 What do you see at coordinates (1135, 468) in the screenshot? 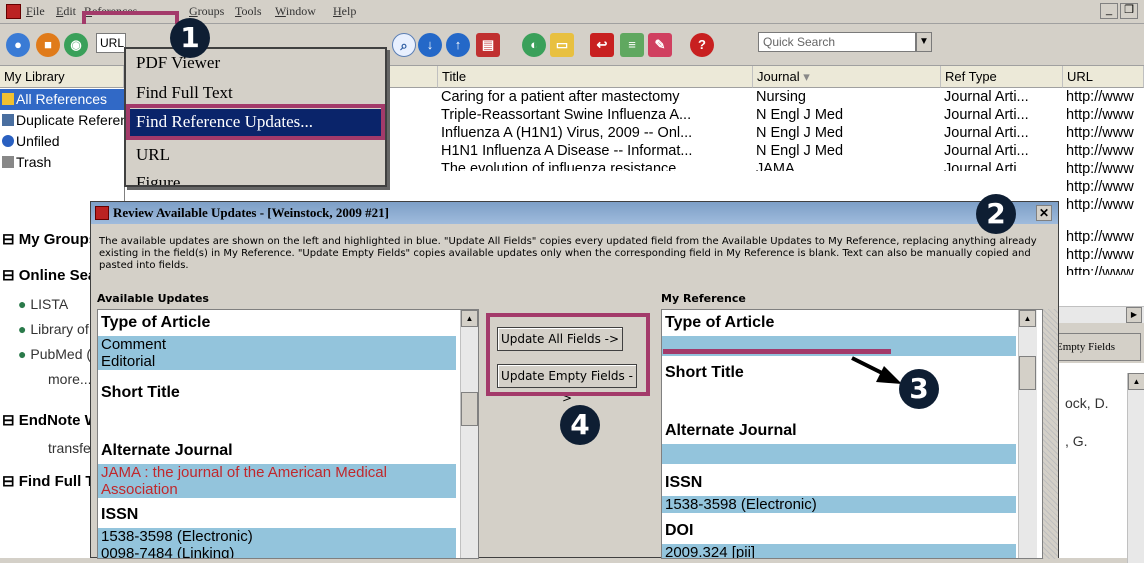
I see `preview-scrollbar: ▲` at bounding box center [1135, 468].